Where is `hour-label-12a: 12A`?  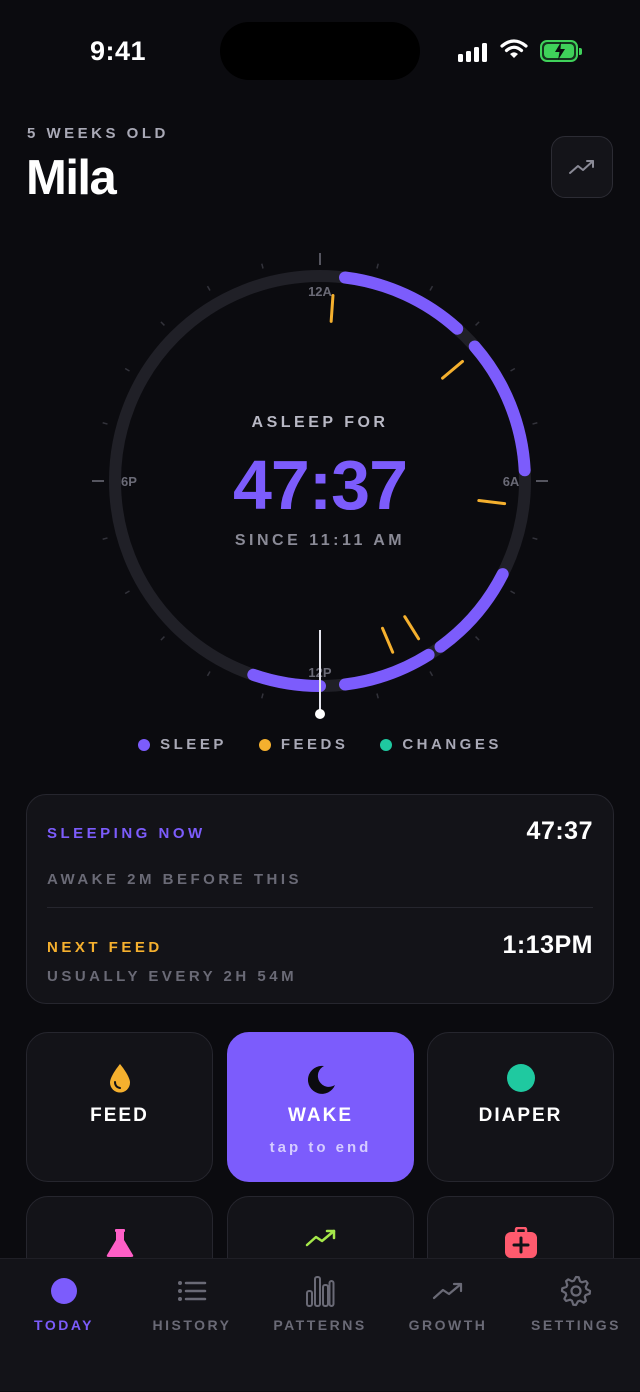 hour-label-12a: 12A is located at coordinates (320, 291).